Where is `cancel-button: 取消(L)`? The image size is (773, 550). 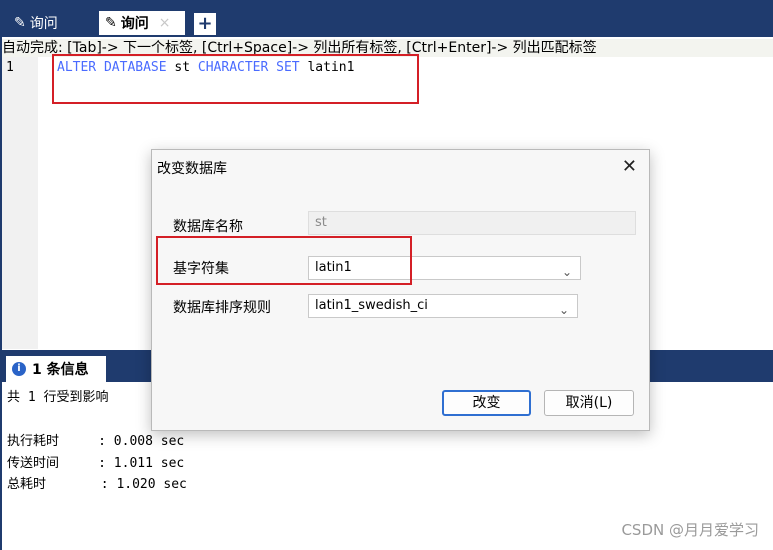 cancel-button: 取消(L) is located at coordinates (589, 403).